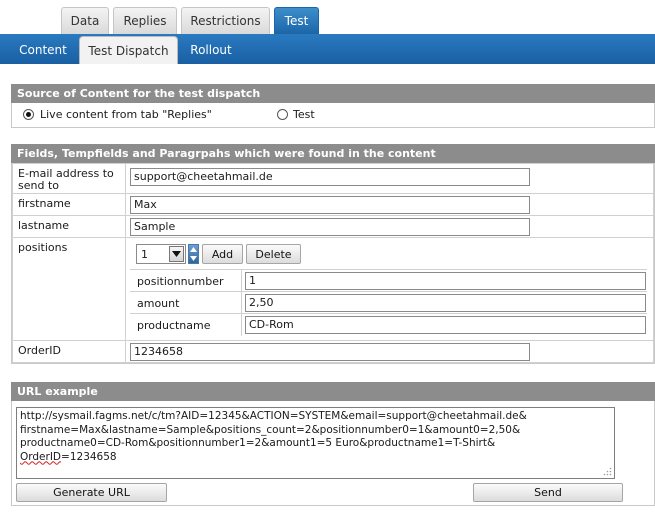 The height and width of the screenshot is (512, 655). I want to click on add-position-button: Add, so click(222, 254).